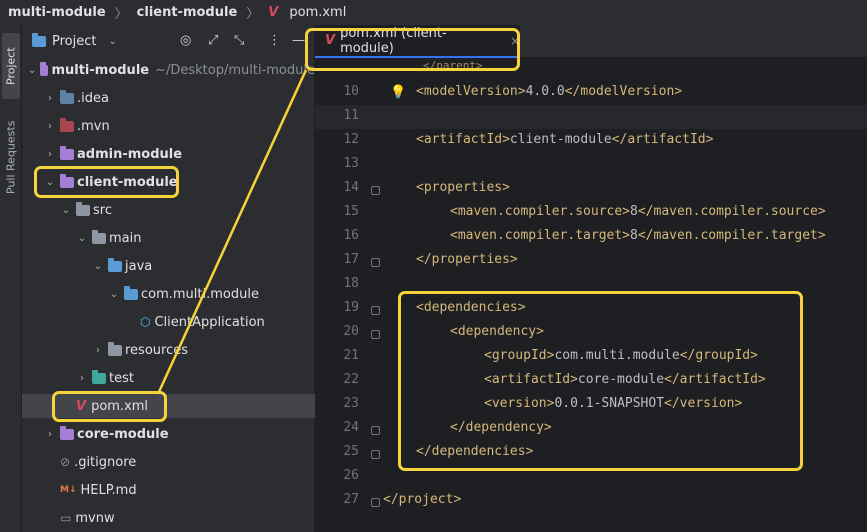 The image size is (867, 532). I want to click on tab-highlight-annotation, so click(412, 49).